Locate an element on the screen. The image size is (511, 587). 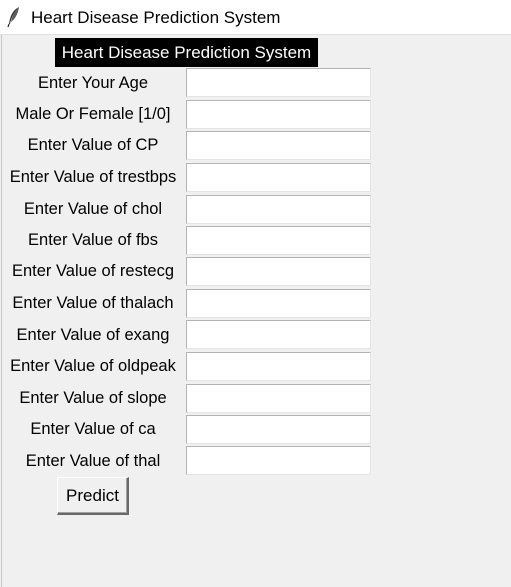
trestbps-input is located at coordinates (278, 177).